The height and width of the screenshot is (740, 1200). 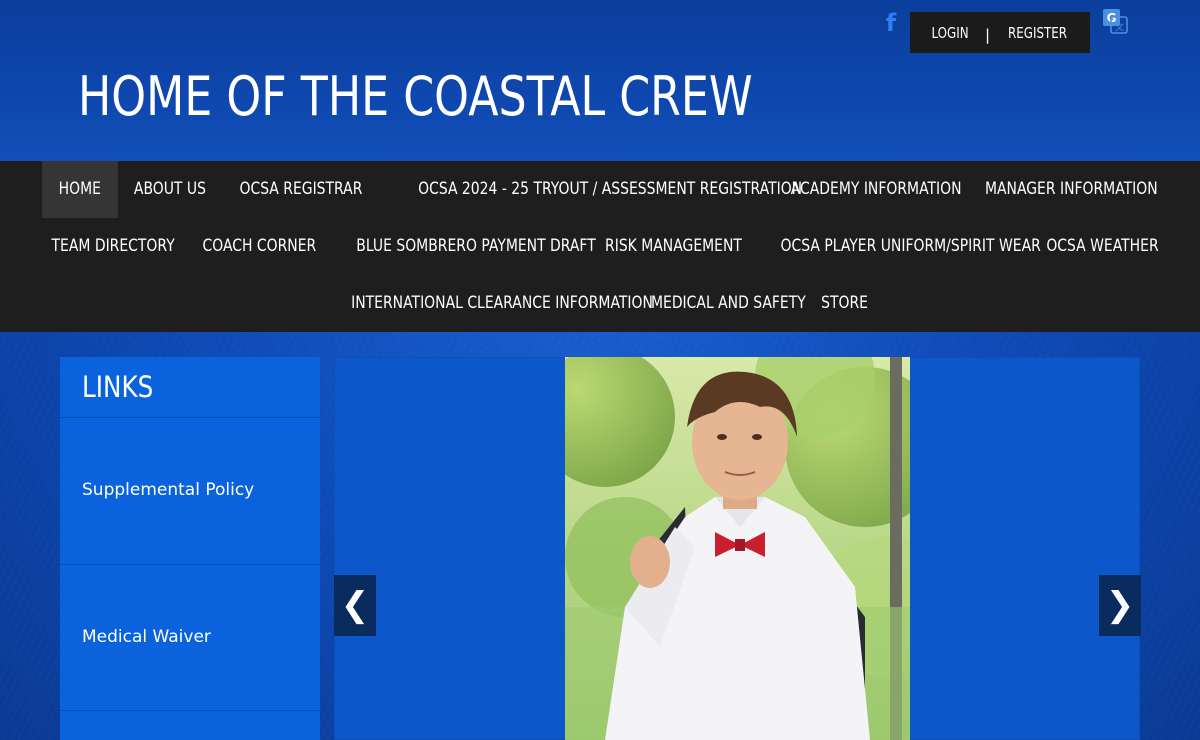 I want to click on nav-item-about-us: ABOUT US, so click(x=170, y=189).